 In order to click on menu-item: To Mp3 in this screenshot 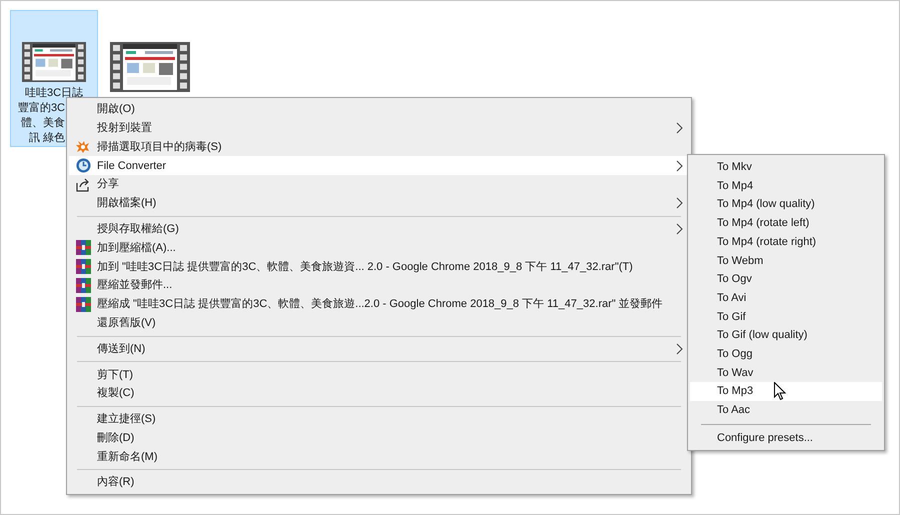, I will do `click(786, 391)`.